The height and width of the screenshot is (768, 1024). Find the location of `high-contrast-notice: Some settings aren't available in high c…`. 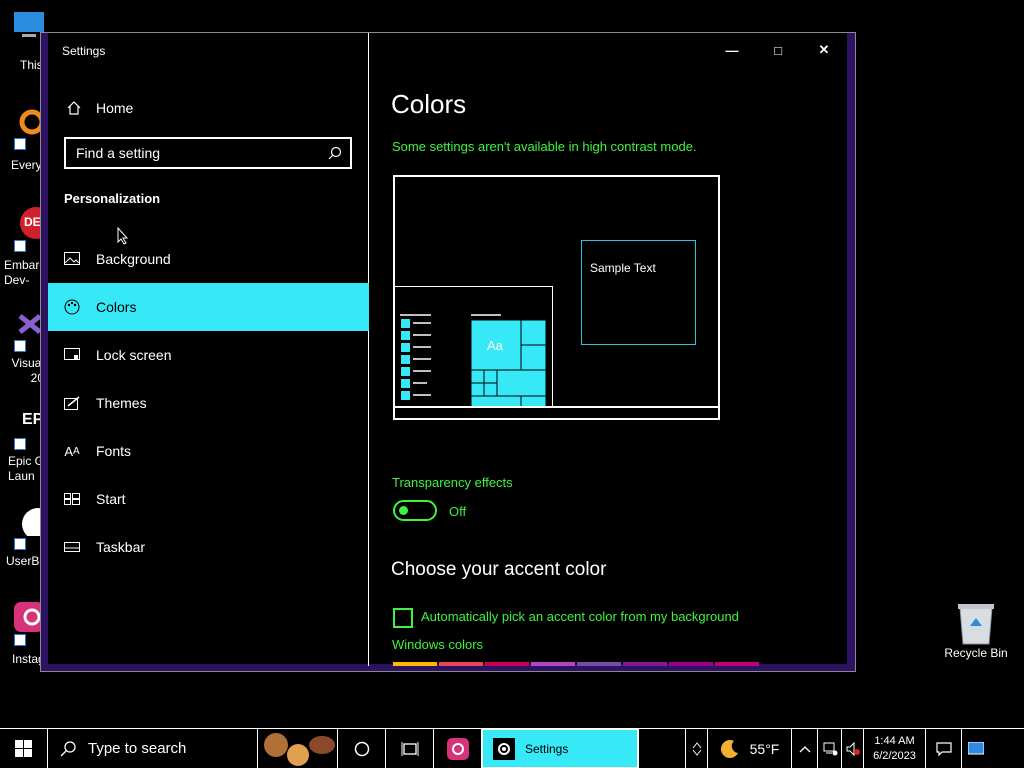

high-contrast-notice: Some settings aren't available in high c… is located at coordinates (544, 146).